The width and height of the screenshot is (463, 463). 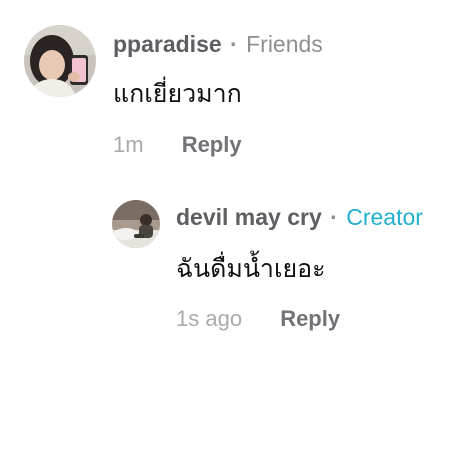 I want to click on creator-tag: Creator, so click(x=384, y=217).